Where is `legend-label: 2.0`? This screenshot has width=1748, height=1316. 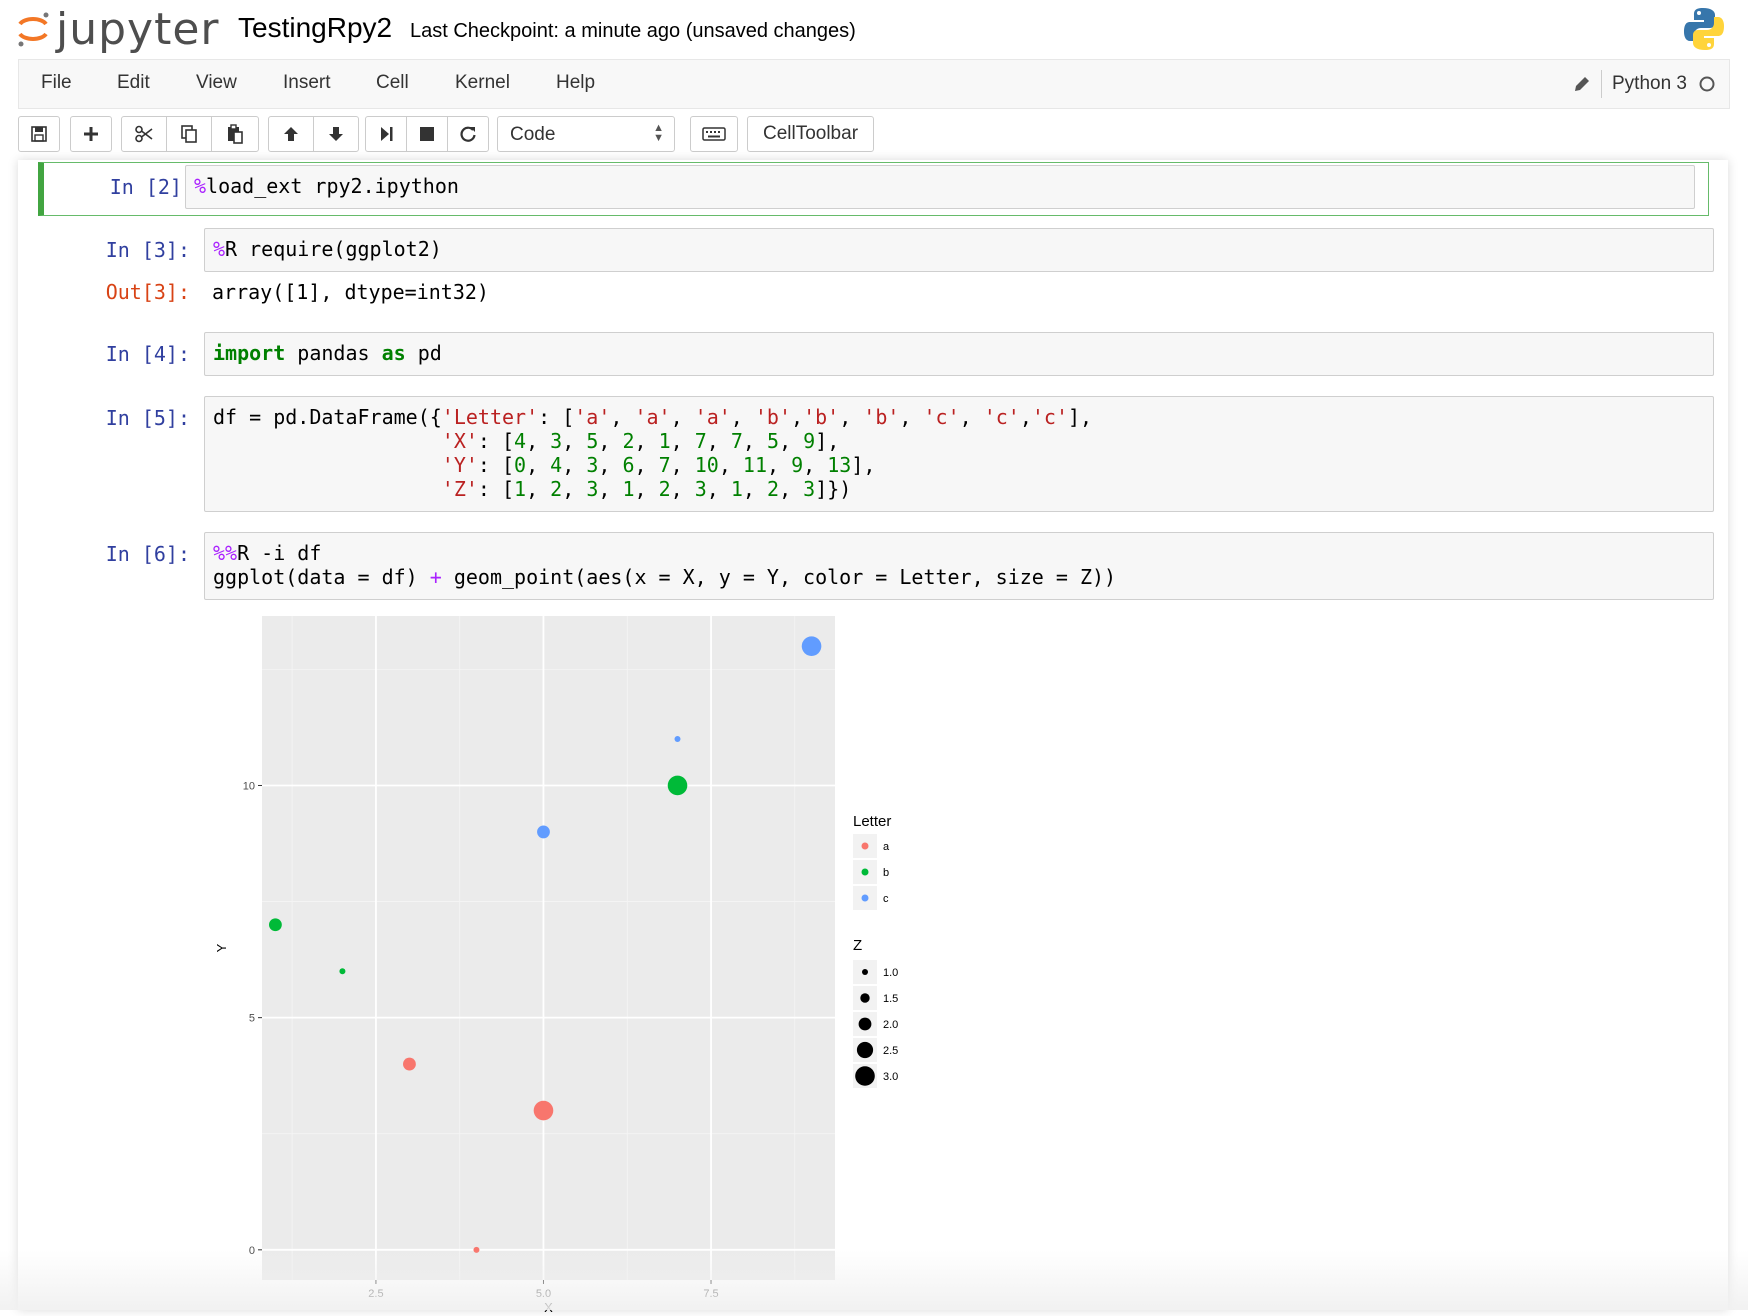 legend-label: 2.0 is located at coordinates (890, 1025).